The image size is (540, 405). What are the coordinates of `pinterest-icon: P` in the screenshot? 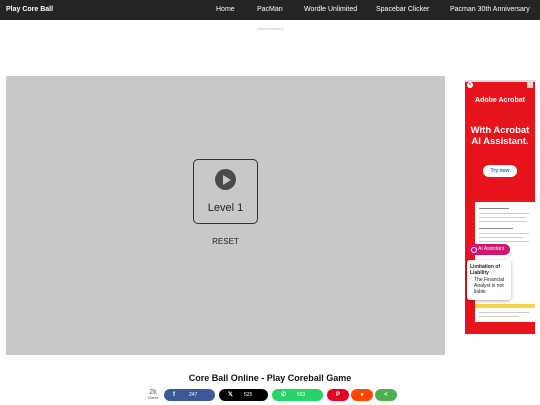 It's located at (337, 395).